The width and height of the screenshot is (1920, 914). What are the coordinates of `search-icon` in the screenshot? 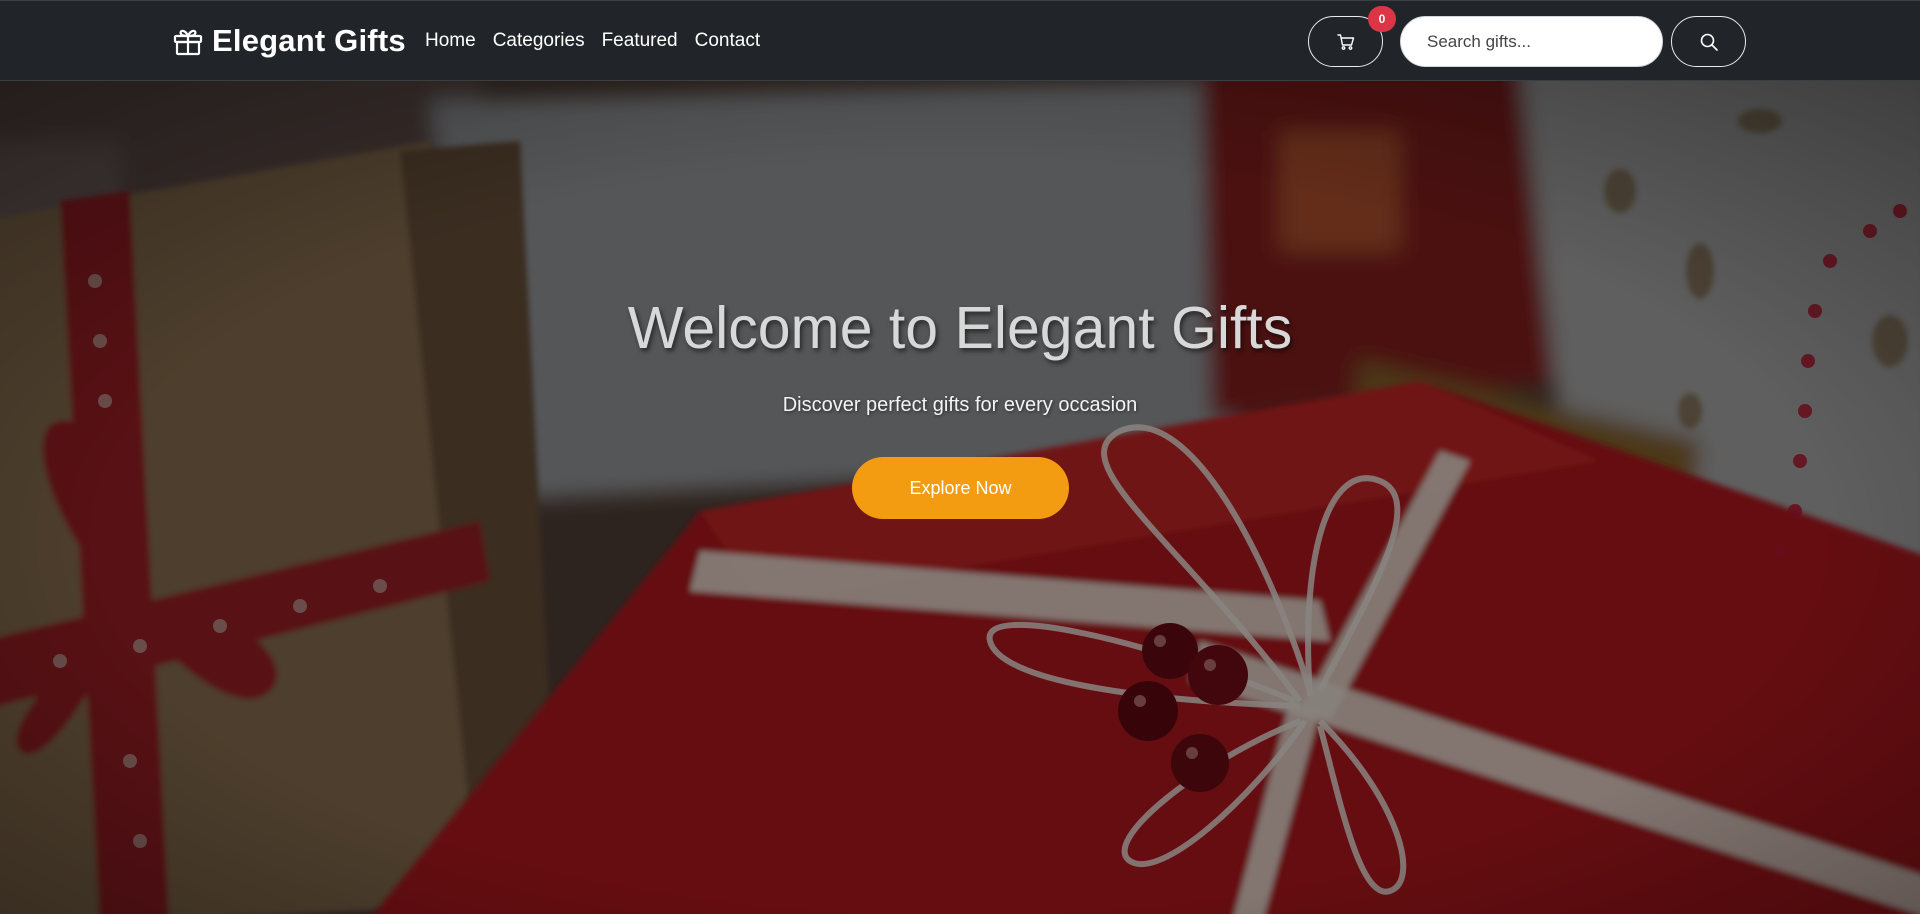 It's located at (1709, 42).